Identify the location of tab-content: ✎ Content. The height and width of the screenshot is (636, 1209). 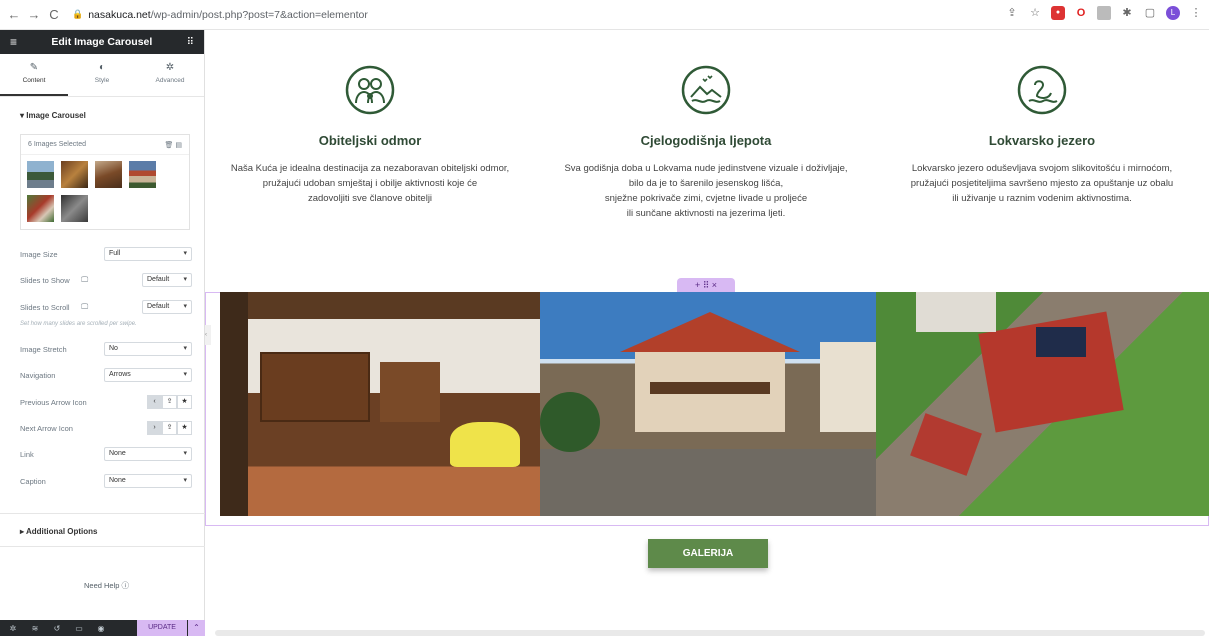
(34, 75).